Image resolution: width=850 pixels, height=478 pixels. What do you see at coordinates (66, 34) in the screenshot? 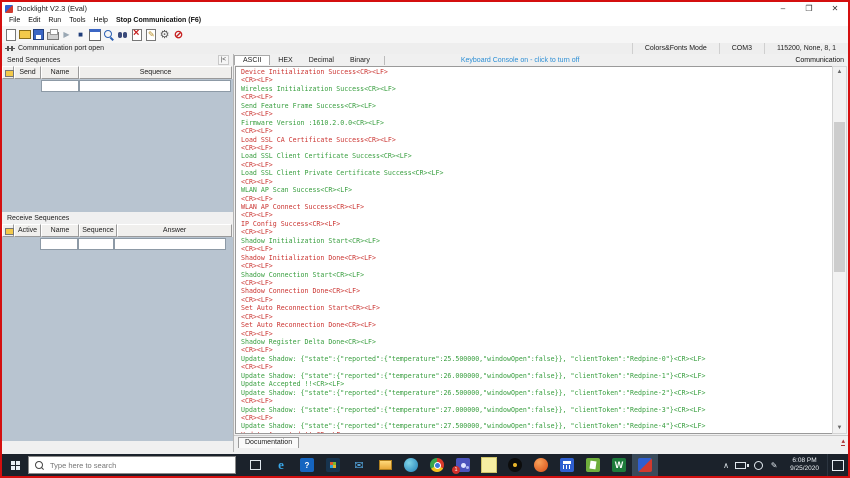
I see `play-icon` at bounding box center [66, 34].